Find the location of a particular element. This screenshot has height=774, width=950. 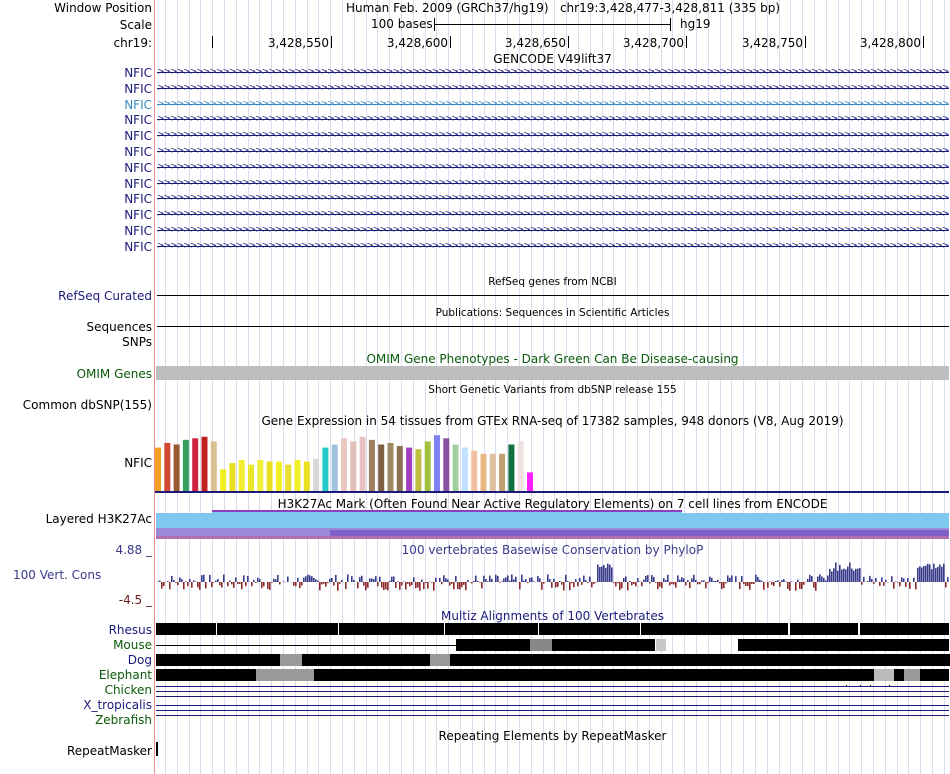

h3k27ac-layer is located at coordinates (447, 511).